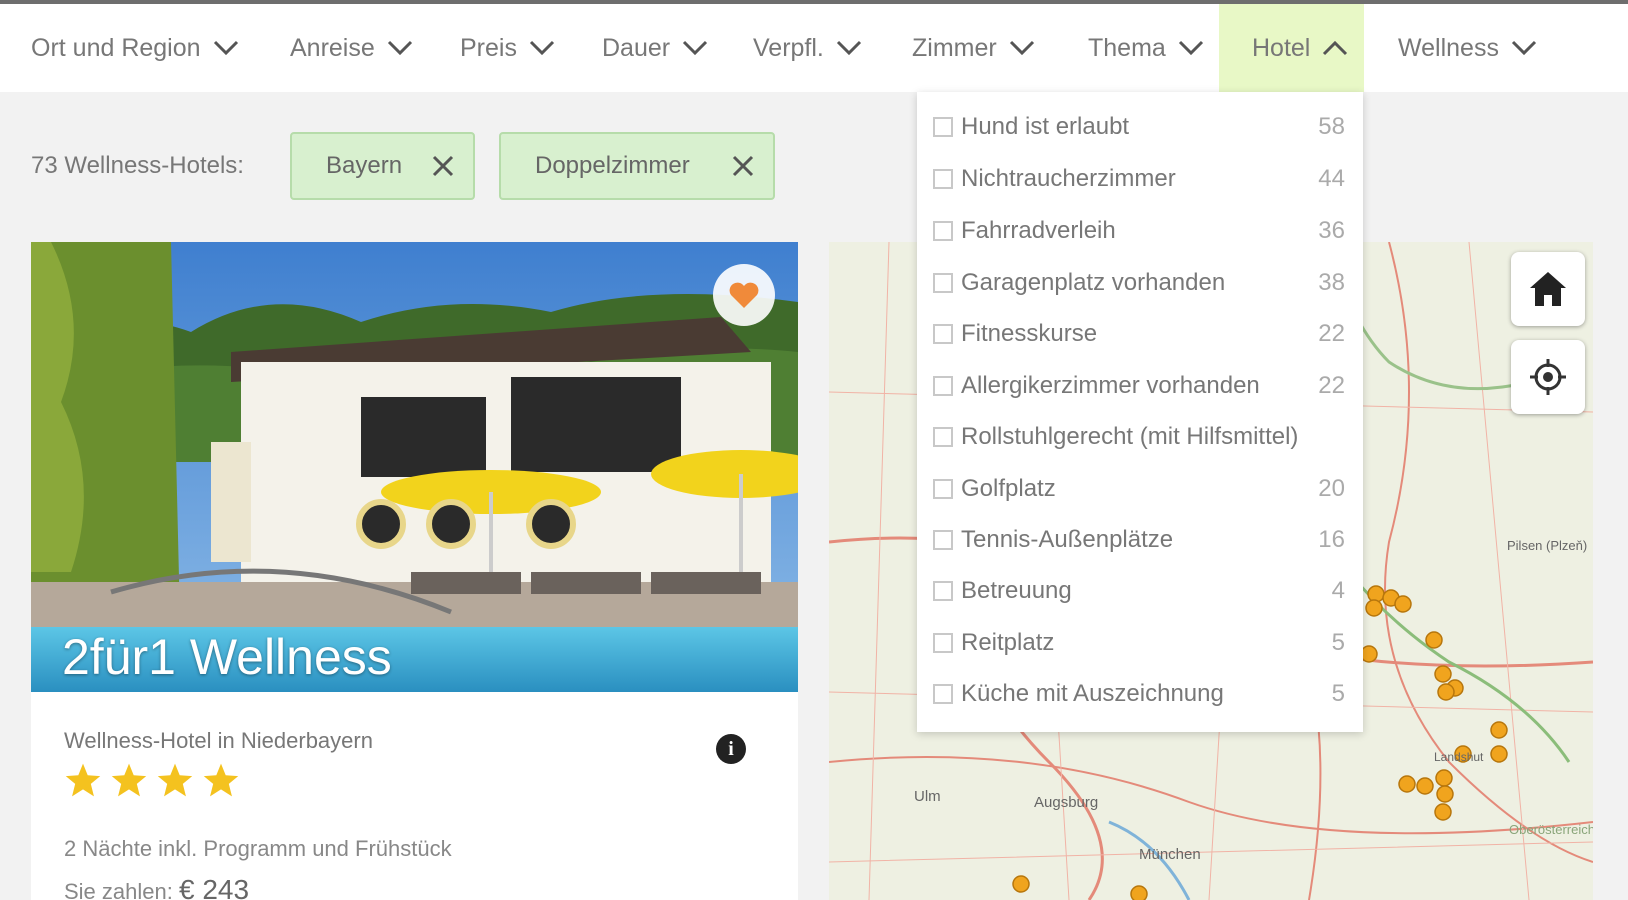 Image resolution: width=1628 pixels, height=900 pixels. I want to click on option-label: Betreuung, so click(1016, 590).